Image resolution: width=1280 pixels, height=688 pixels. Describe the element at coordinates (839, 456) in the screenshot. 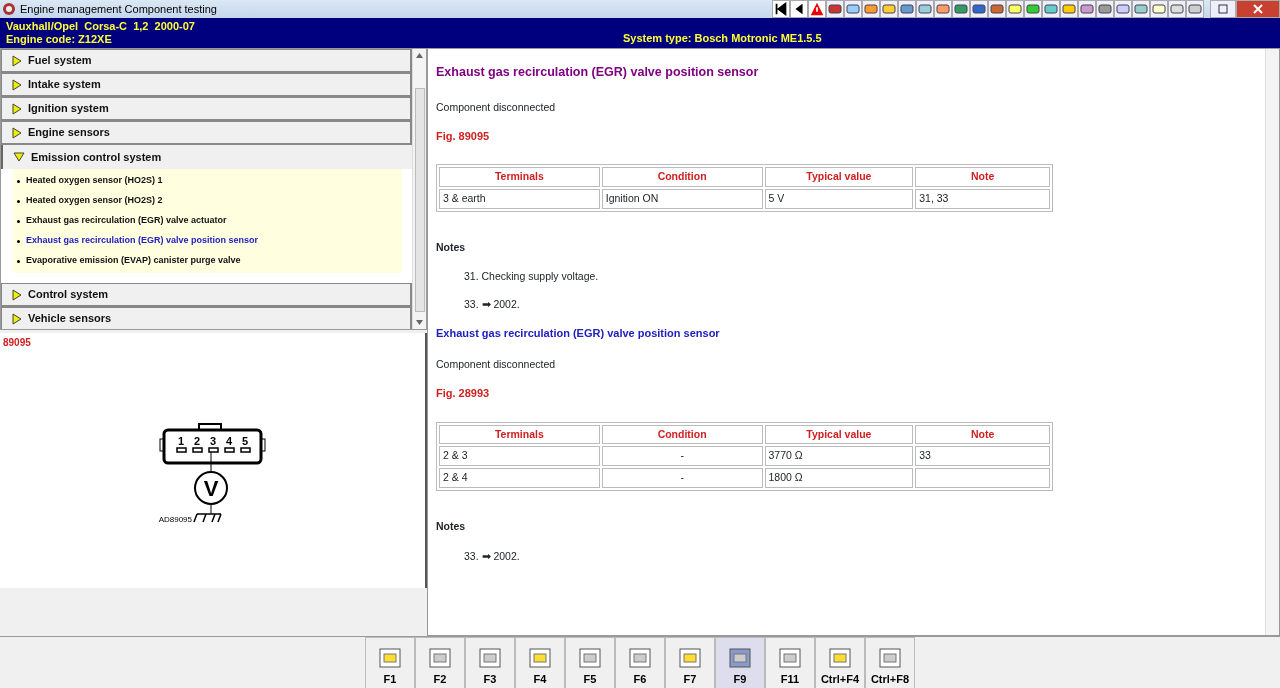

I see `table-cell: 3770 Ω` at that location.